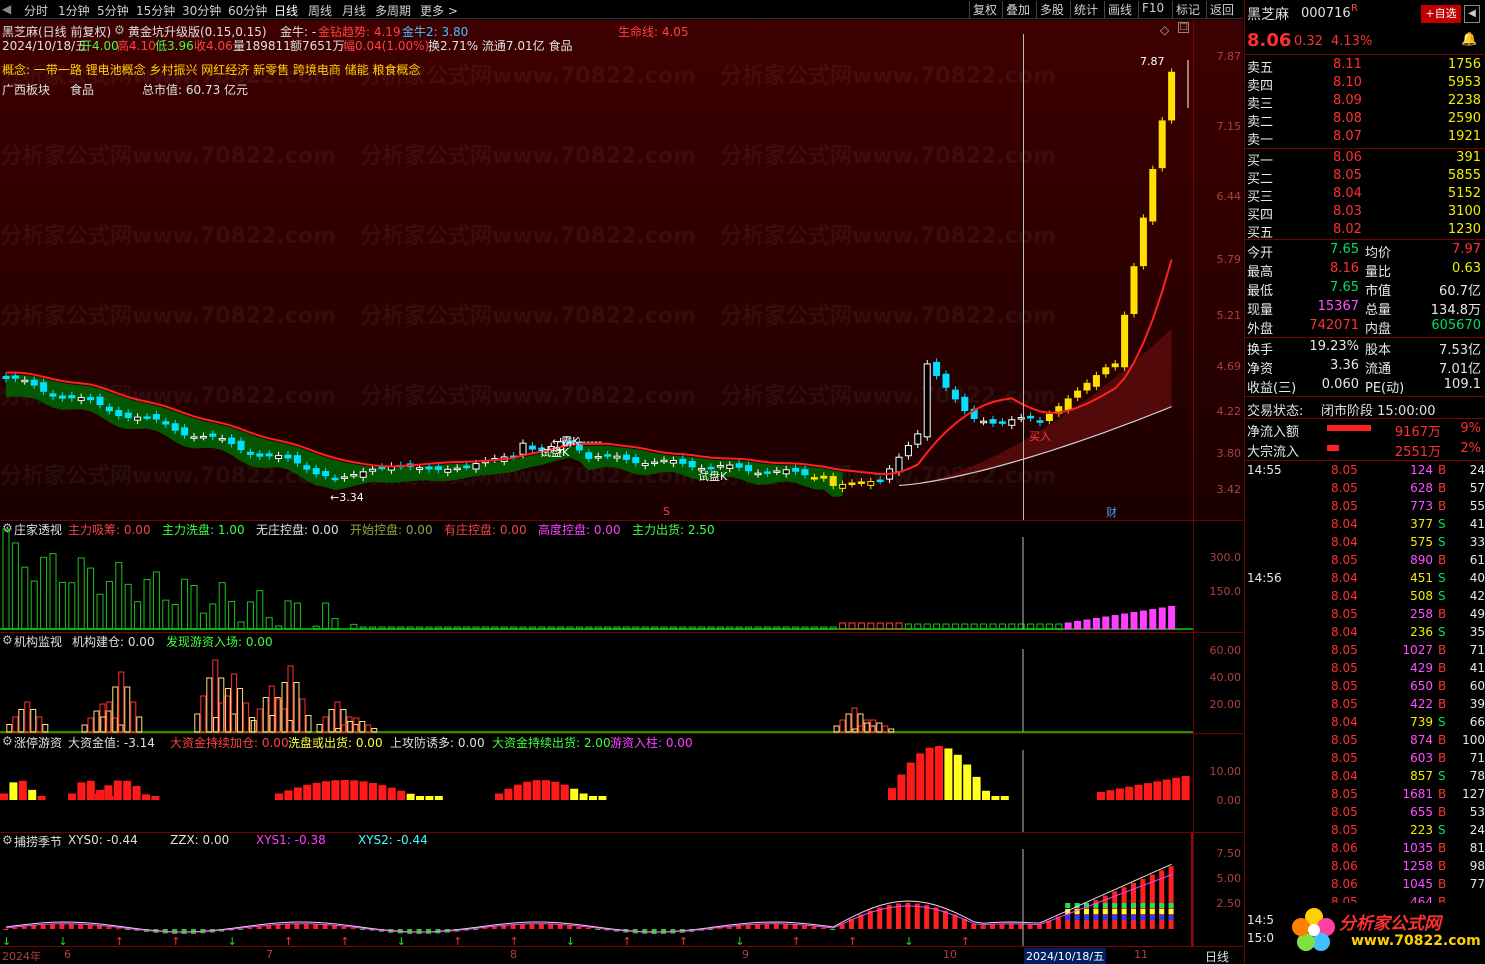 Image resolution: width=1485 pixels, height=964 pixels. What do you see at coordinates (1347, 136) in the screenshot?
I see `book-price: 8.07` at bounding box center [1347, 136].